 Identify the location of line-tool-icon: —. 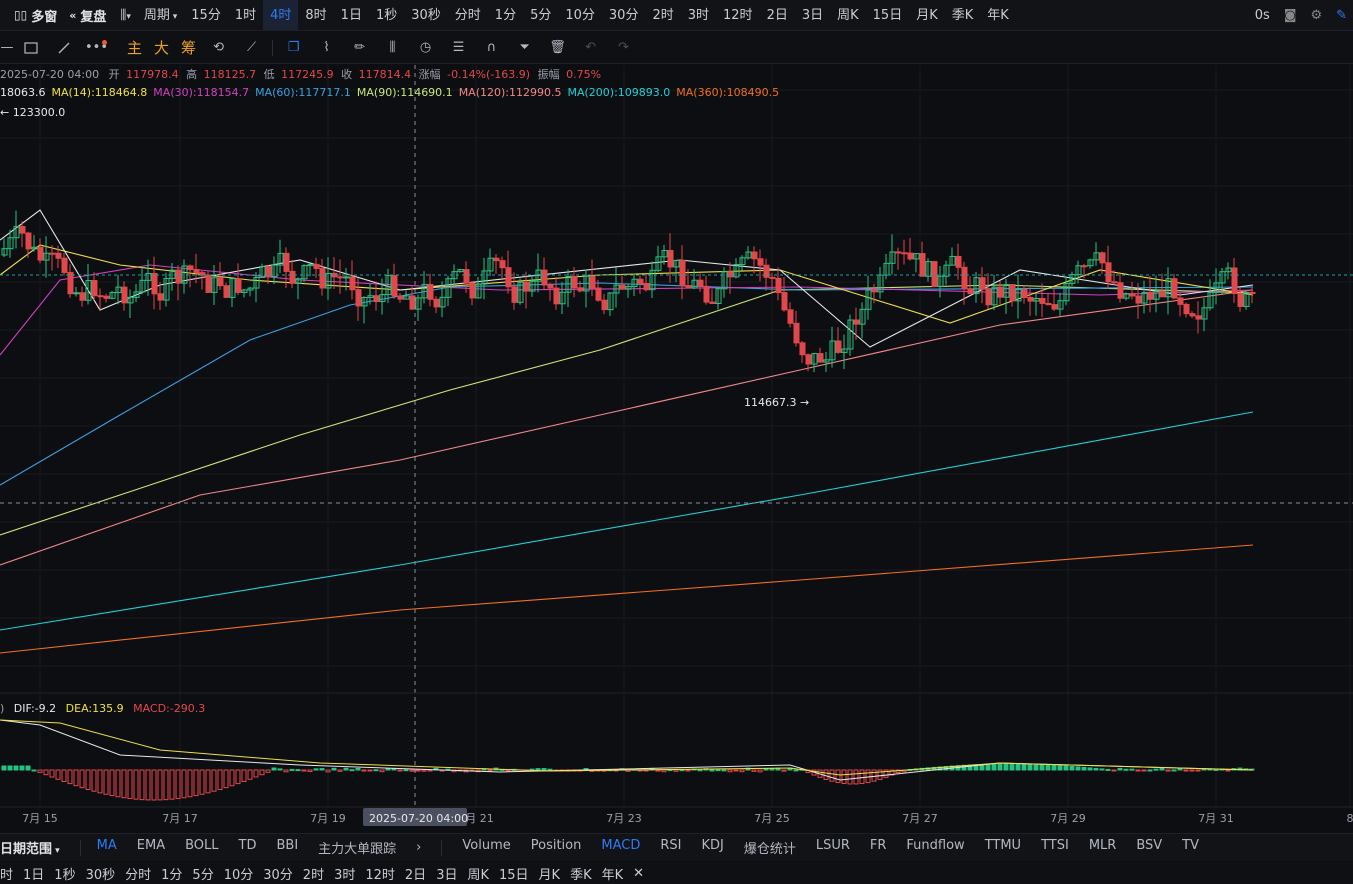
(7, 47).